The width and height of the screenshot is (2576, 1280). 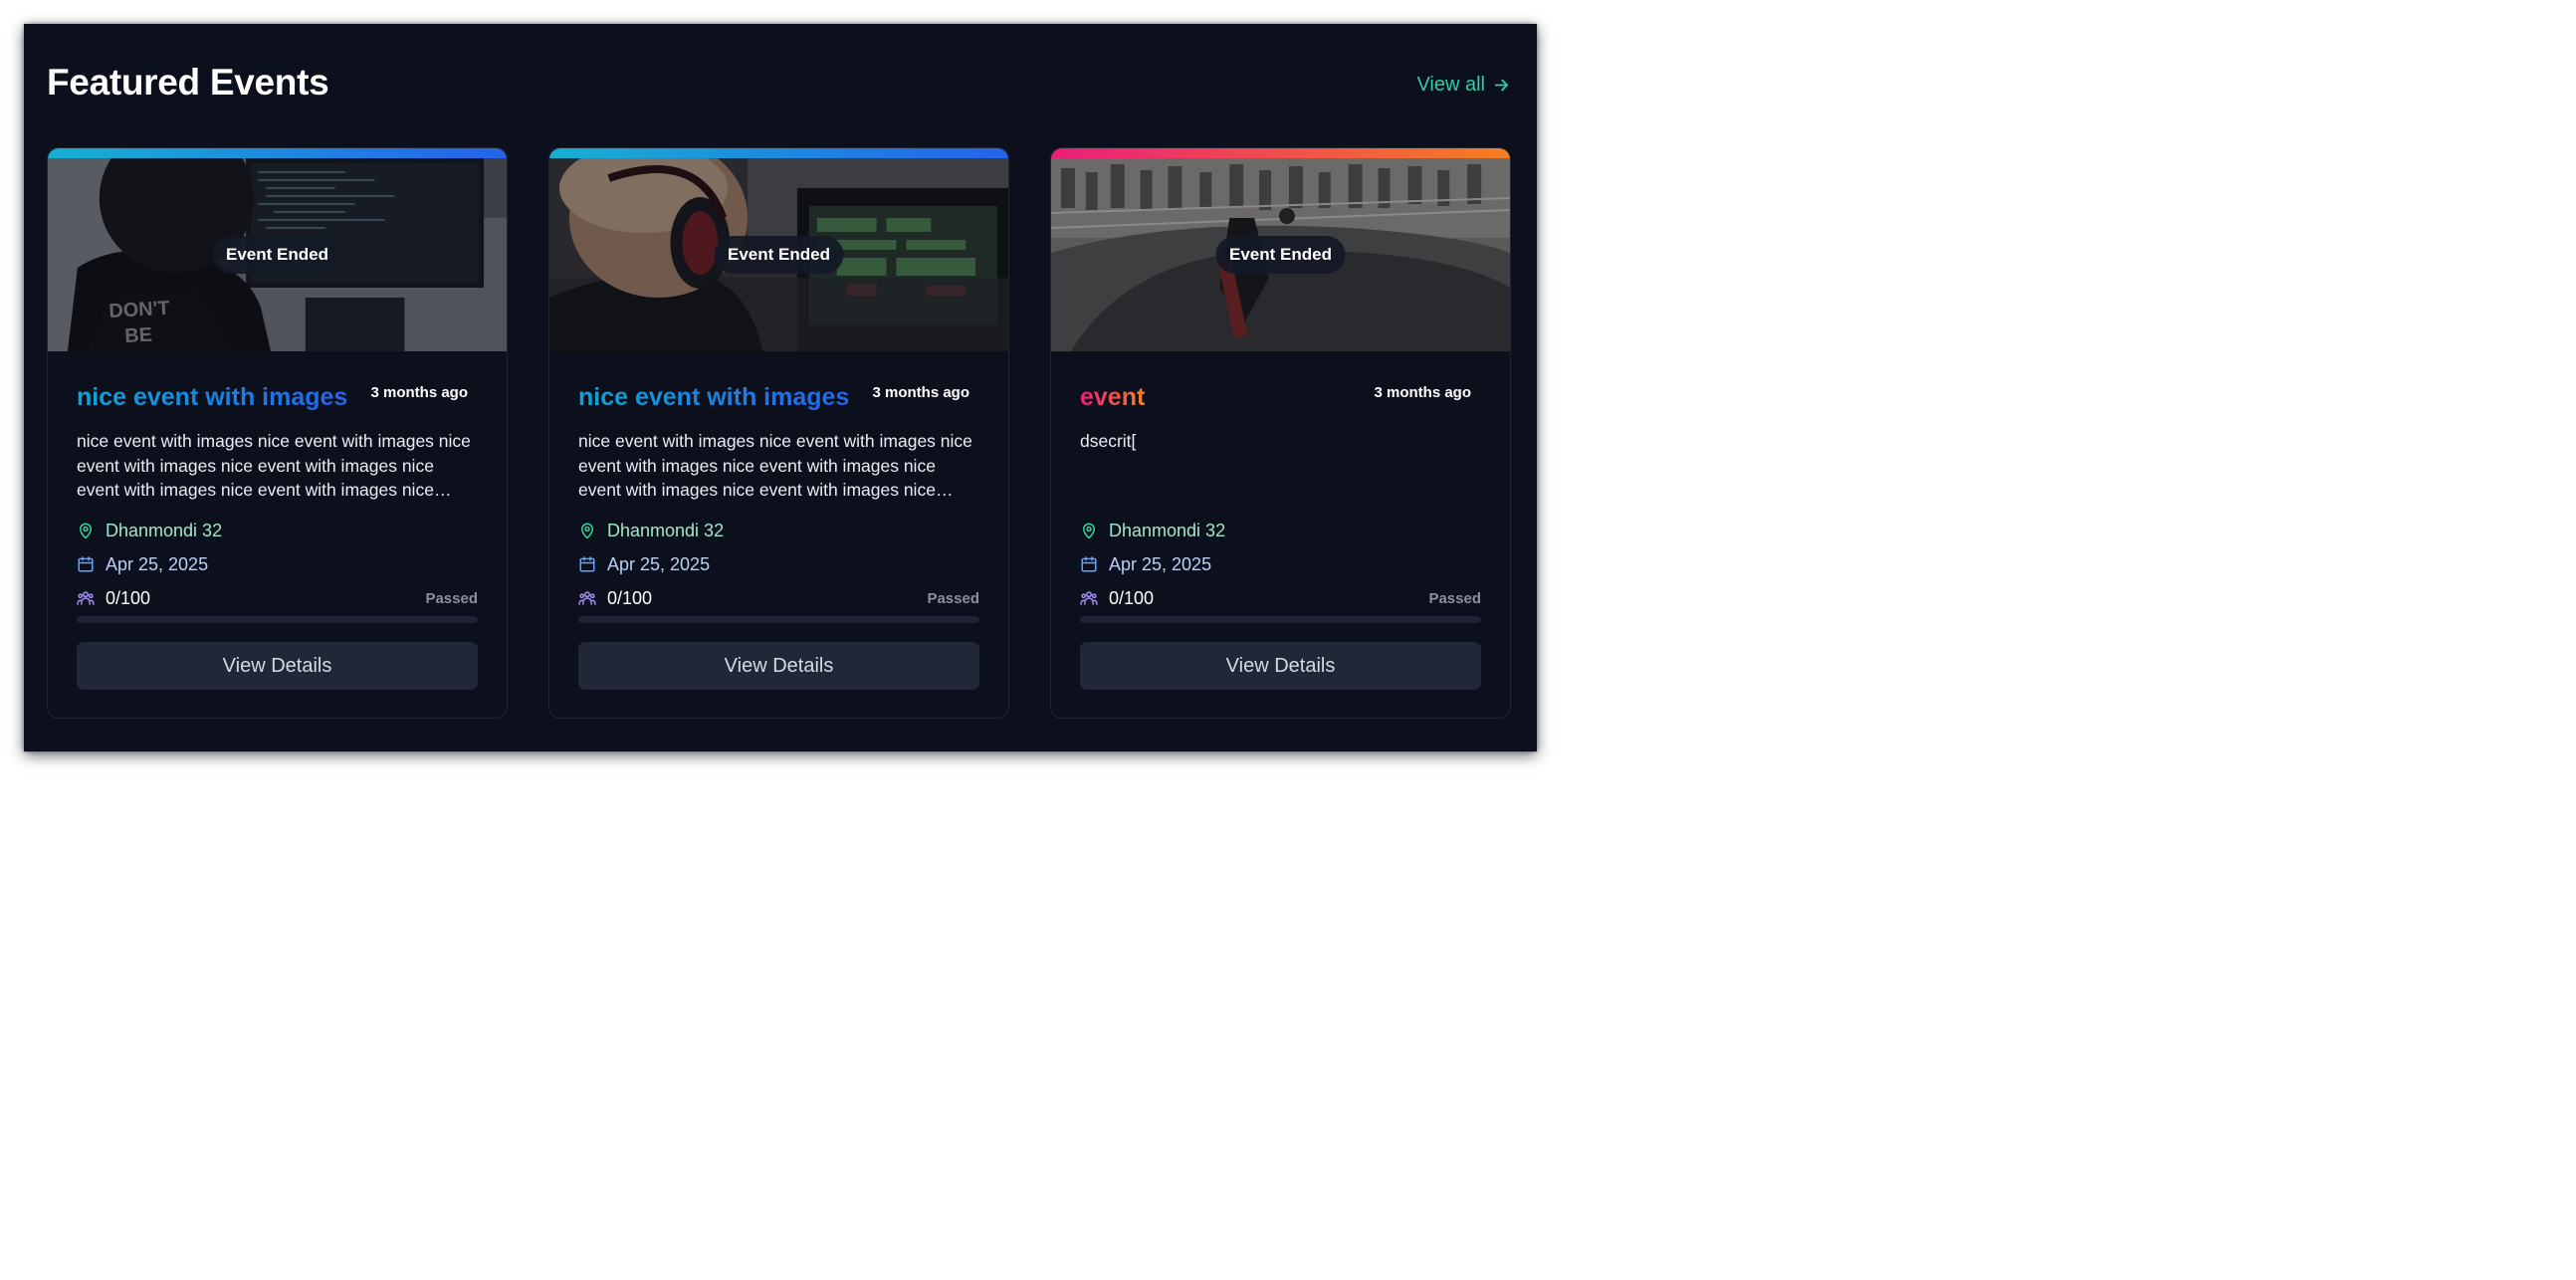 I want to click on section-title: Featured Events, so click(x=188, y=82).